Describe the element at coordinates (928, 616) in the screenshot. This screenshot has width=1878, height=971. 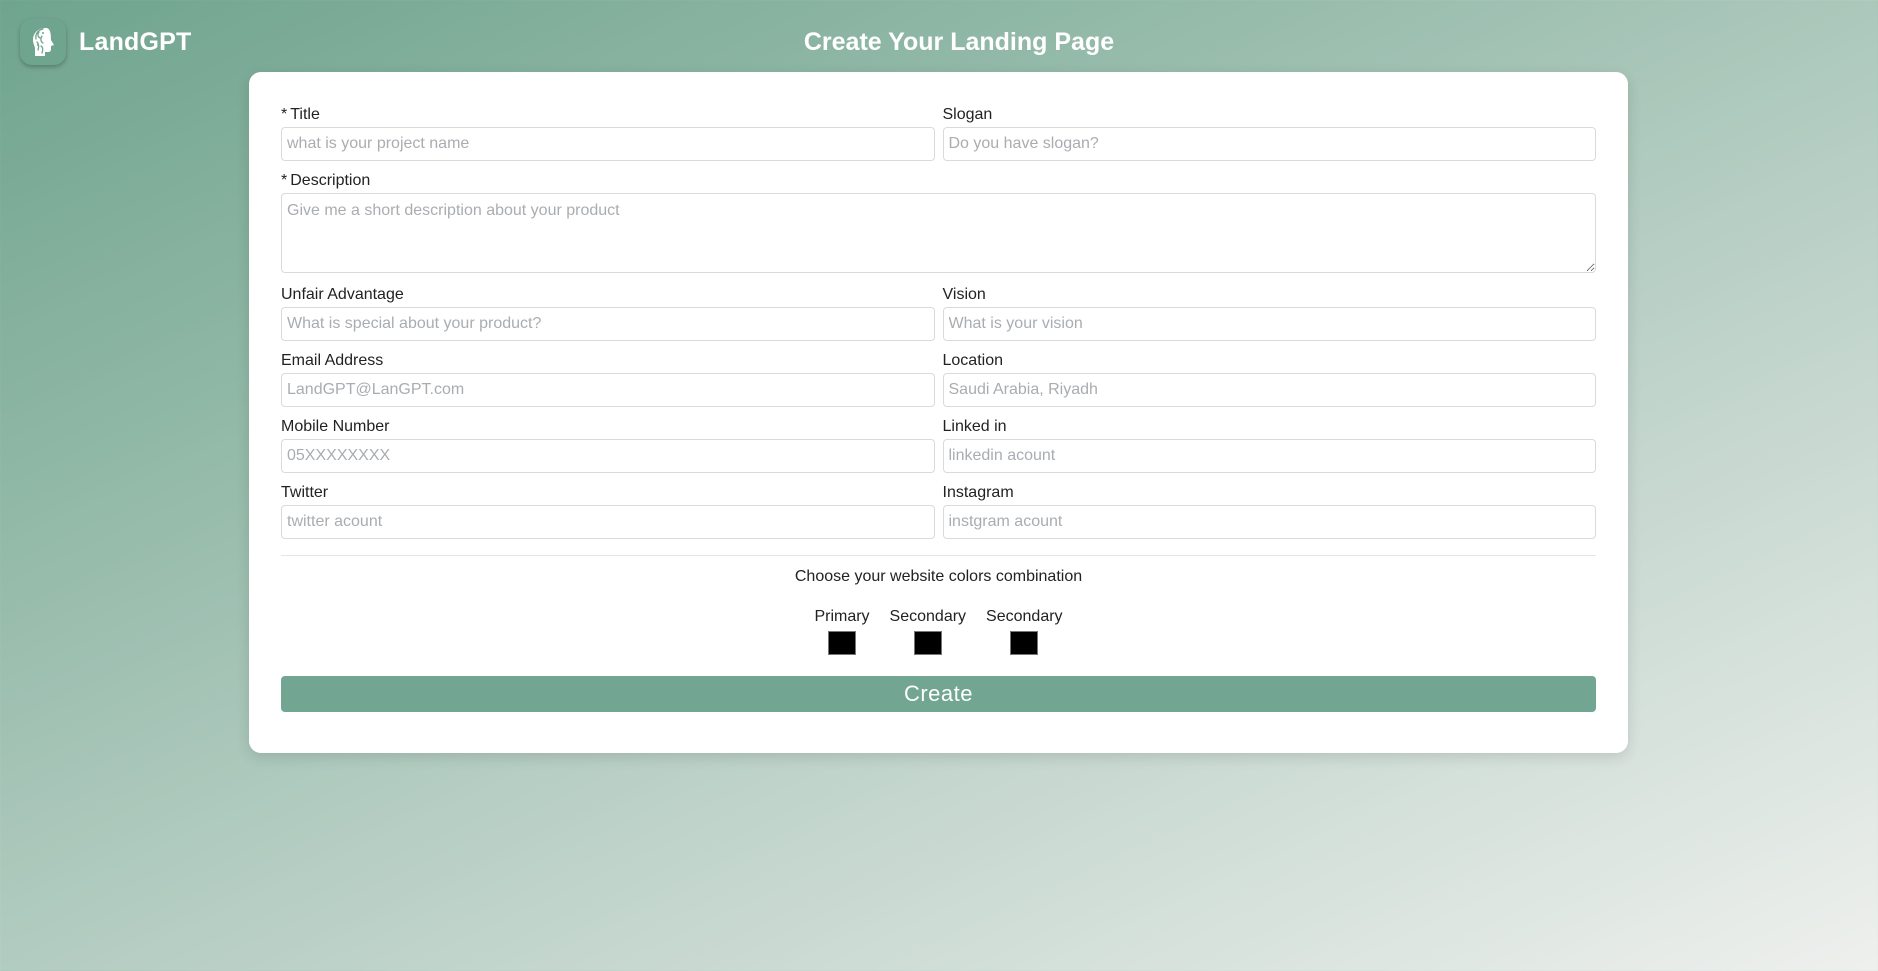
I see `secondary-color-label: Secondary` at that location.